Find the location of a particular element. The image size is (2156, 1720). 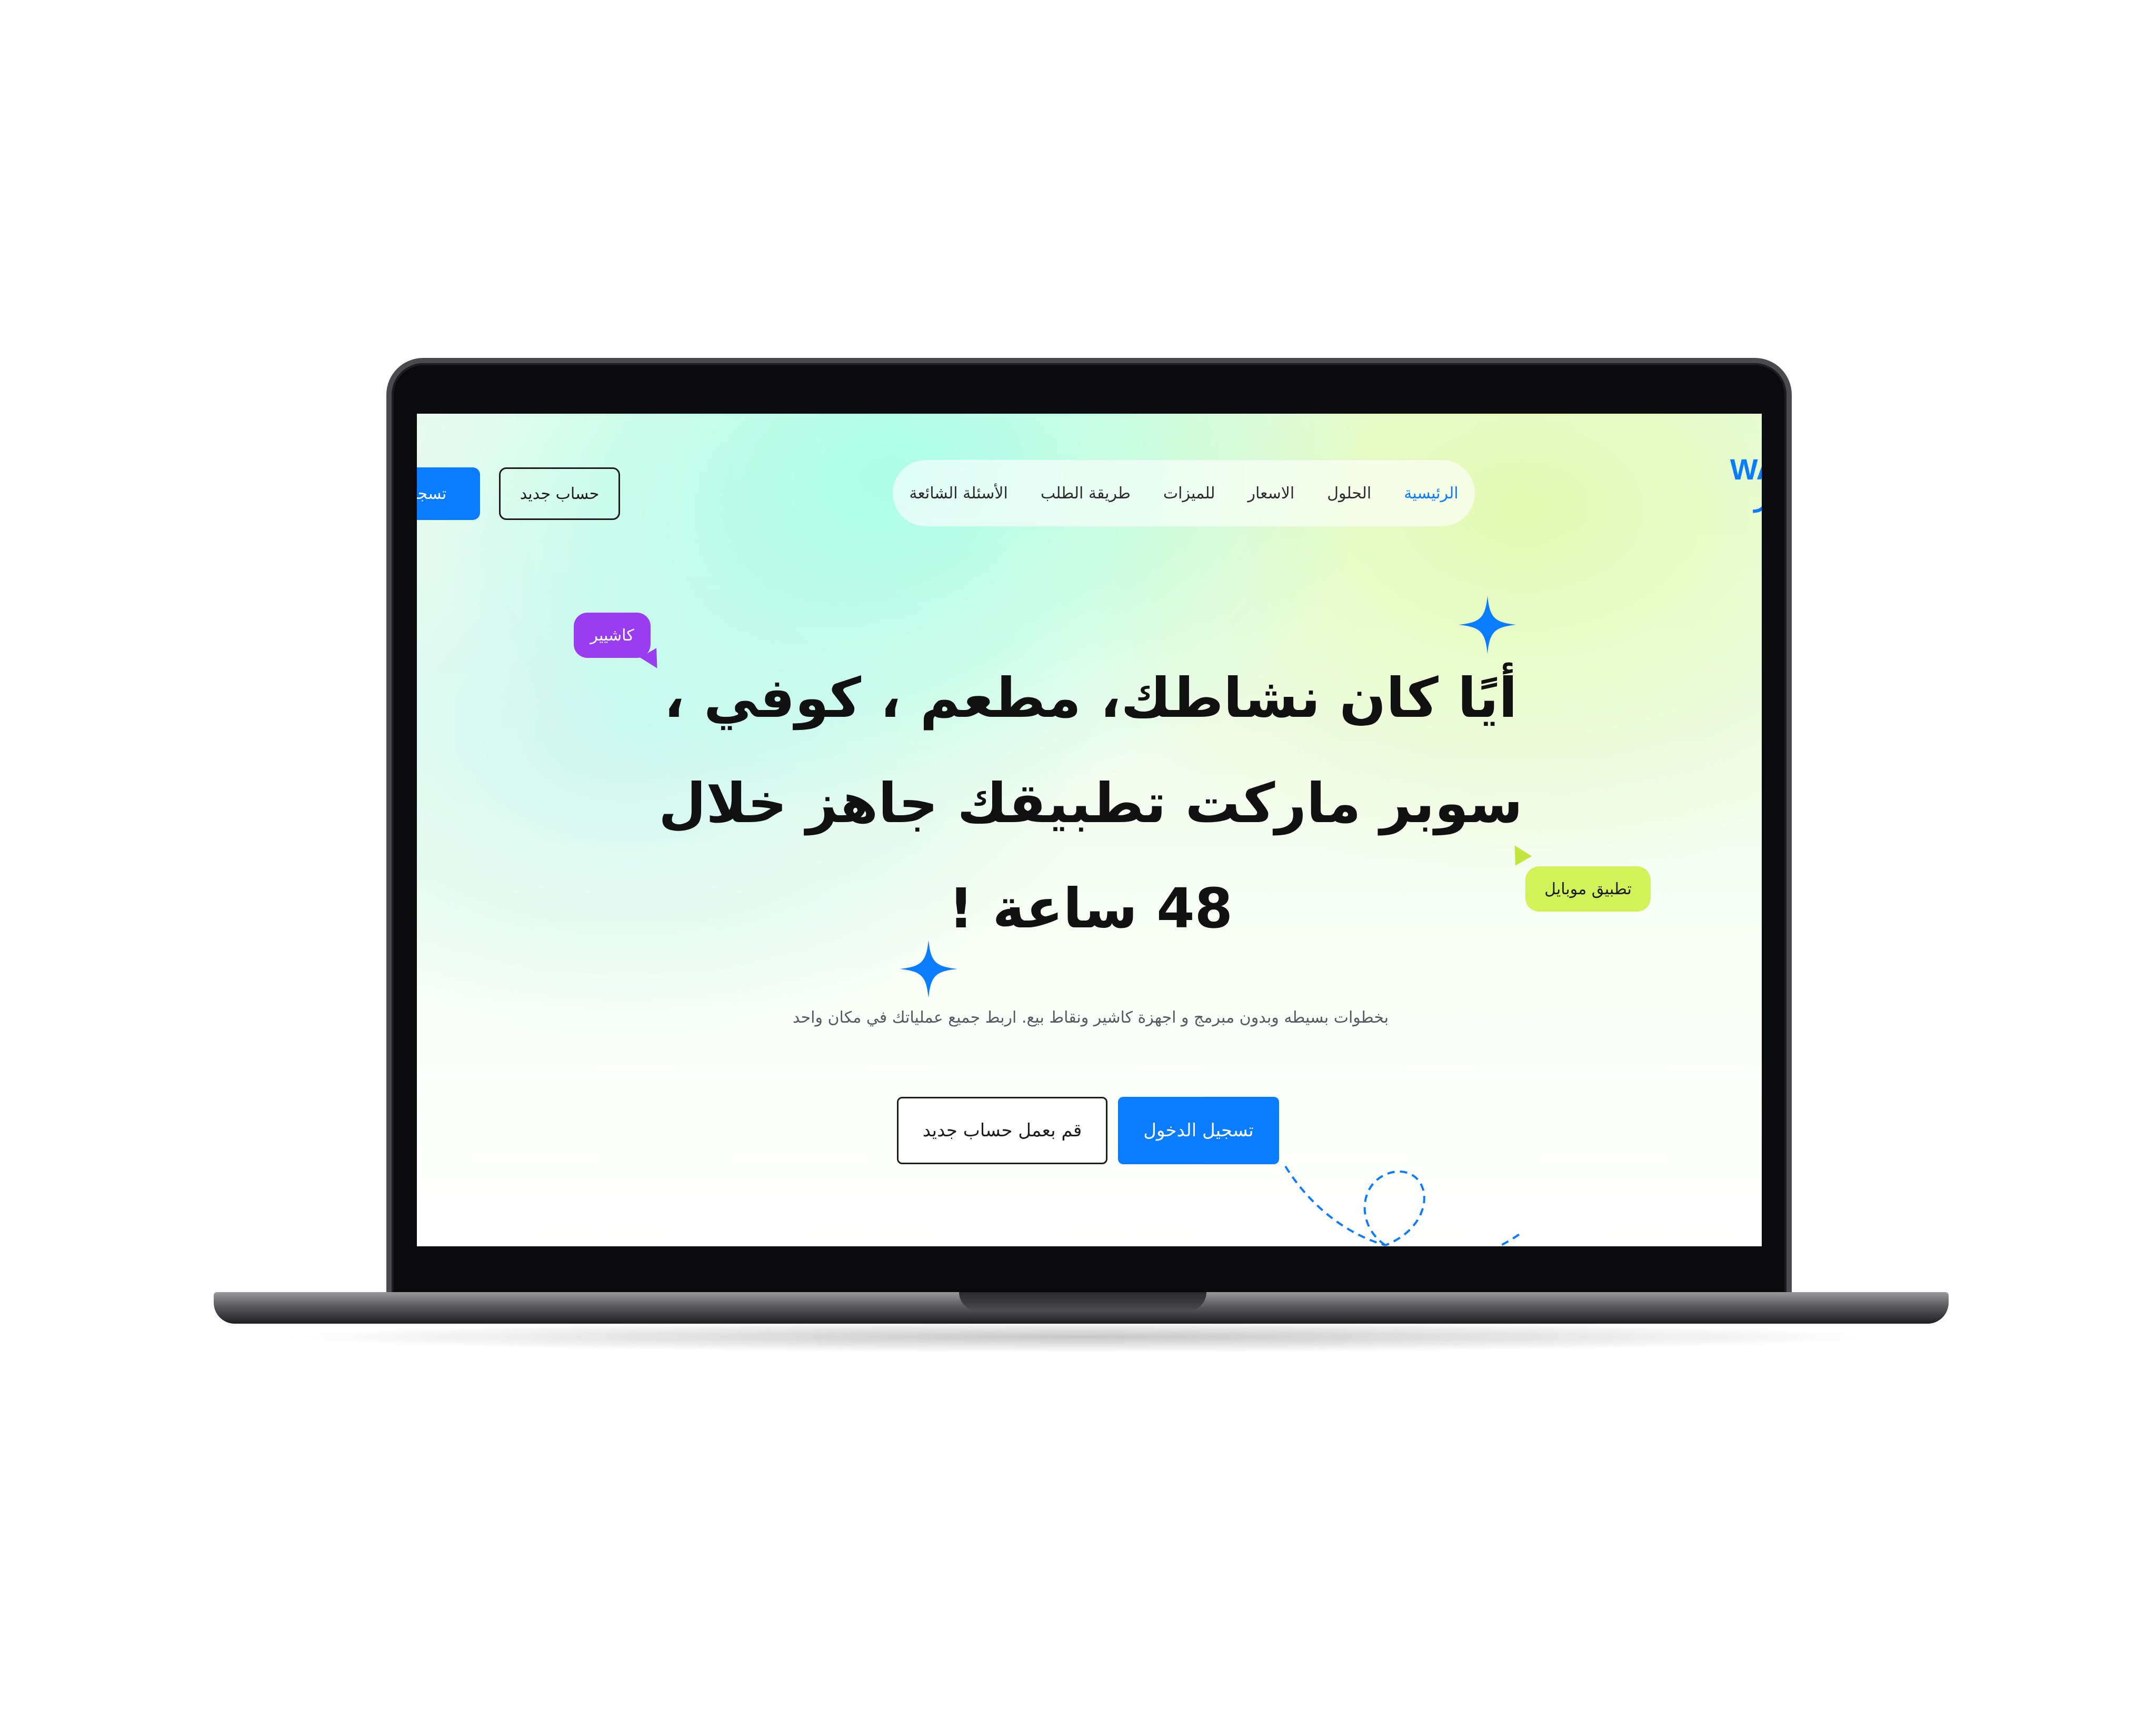

new-account-button: حساب جديد is located at coordinates (559, 493).